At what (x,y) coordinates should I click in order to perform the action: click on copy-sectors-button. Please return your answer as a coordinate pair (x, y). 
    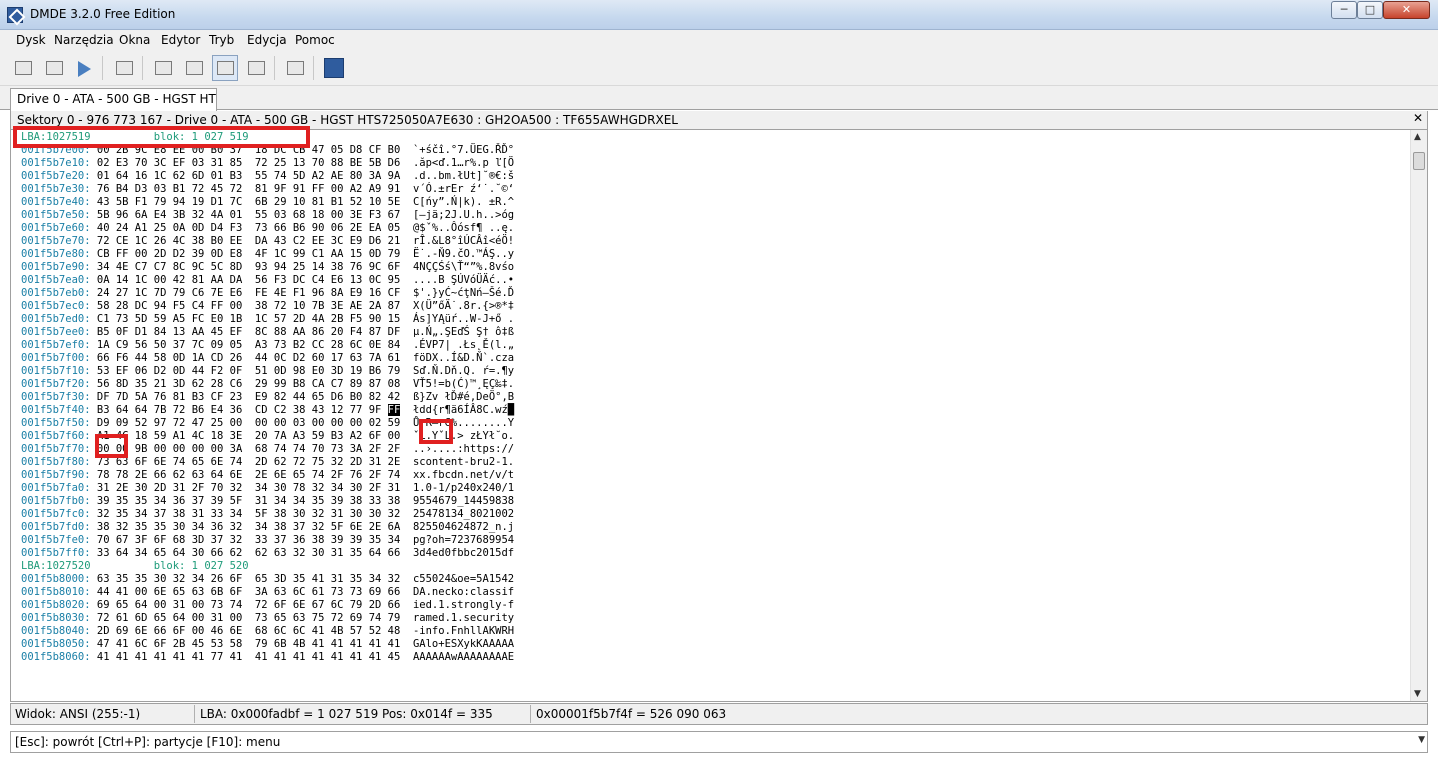
    Looking at the image, I should click on (295, 68).